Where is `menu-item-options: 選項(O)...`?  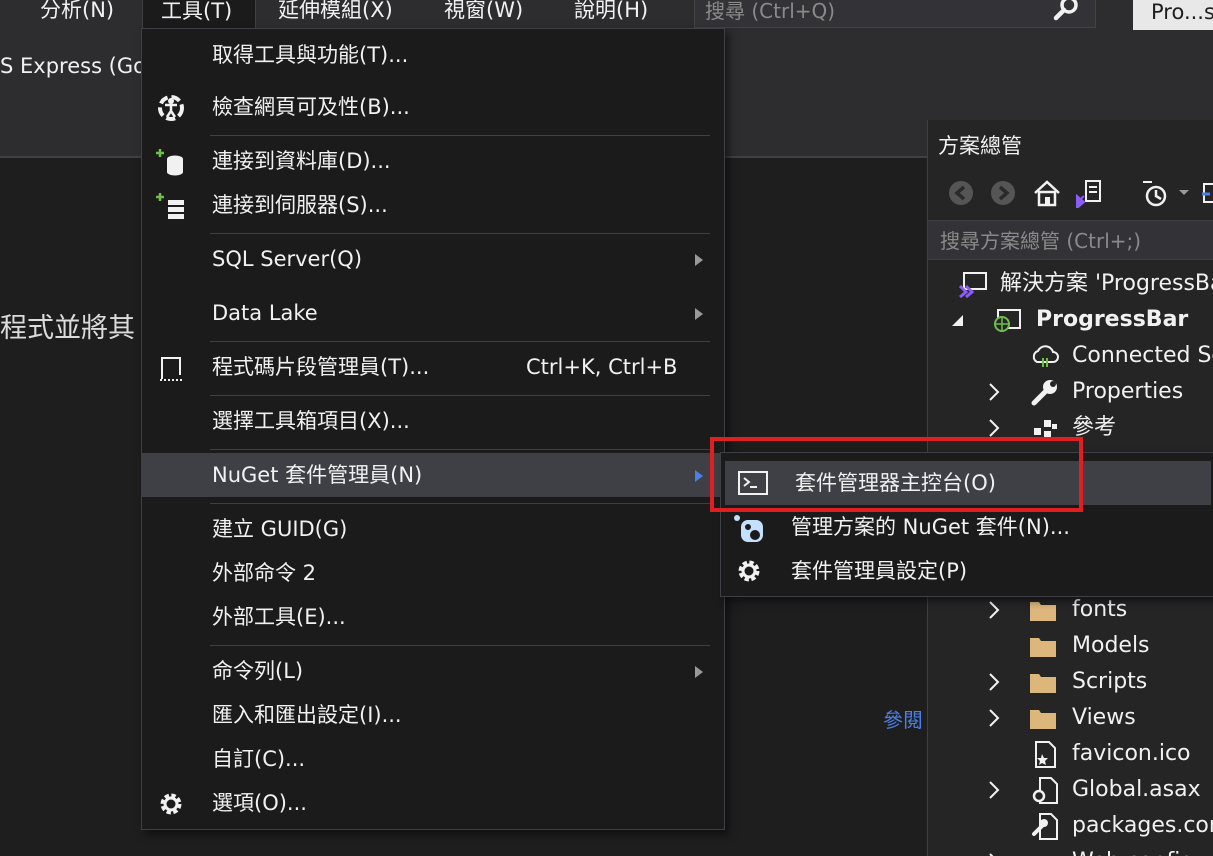 menu-item-options: 選項(O)... is located at coordinates (433, 803).